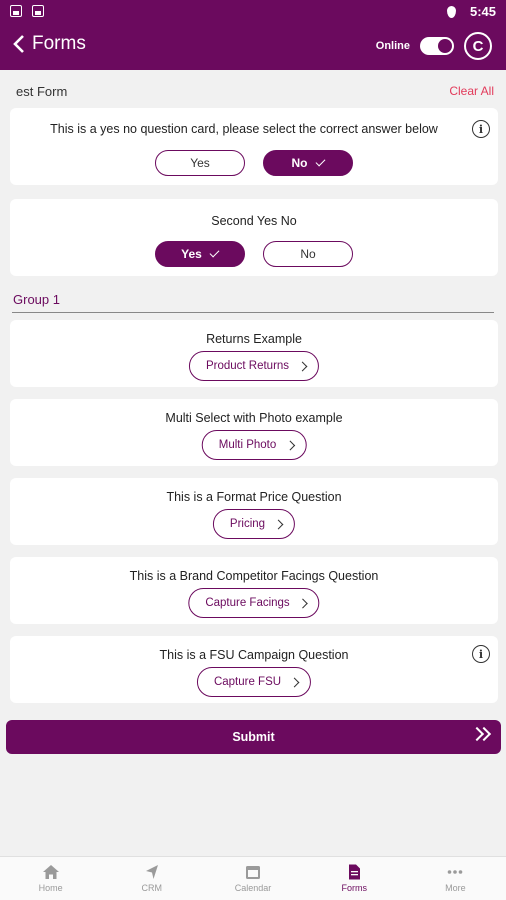 This screenshot has width=506, height=900. What do you see at coordinates (151, 872) in the screenshot?
I see `navigation-arrow-icon` at bounding box center [151, 872].